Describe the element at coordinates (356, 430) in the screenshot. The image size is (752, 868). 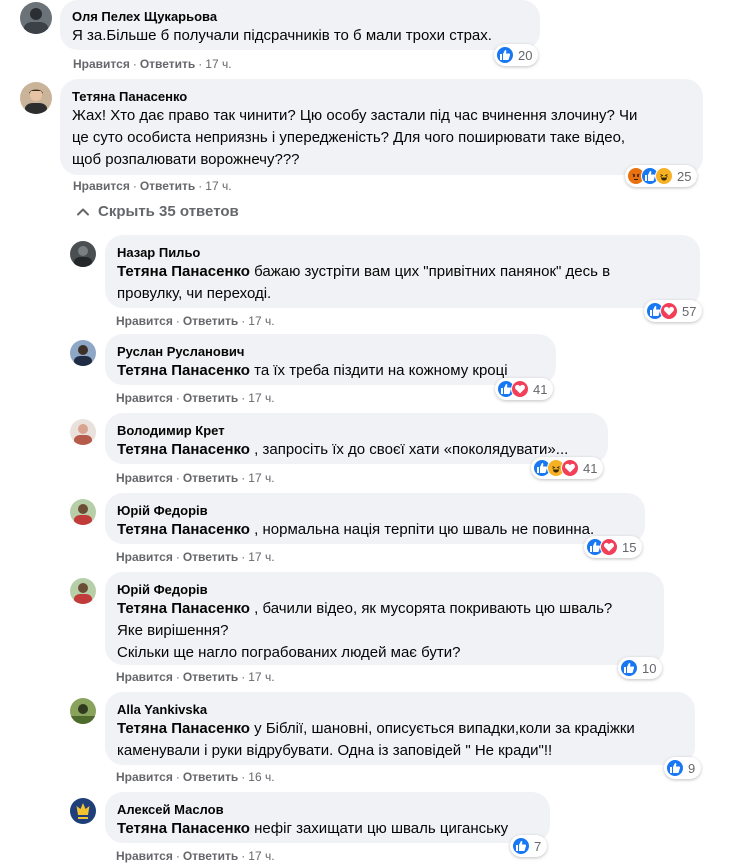
I see `reply-author: Володимир Крет` at that location.